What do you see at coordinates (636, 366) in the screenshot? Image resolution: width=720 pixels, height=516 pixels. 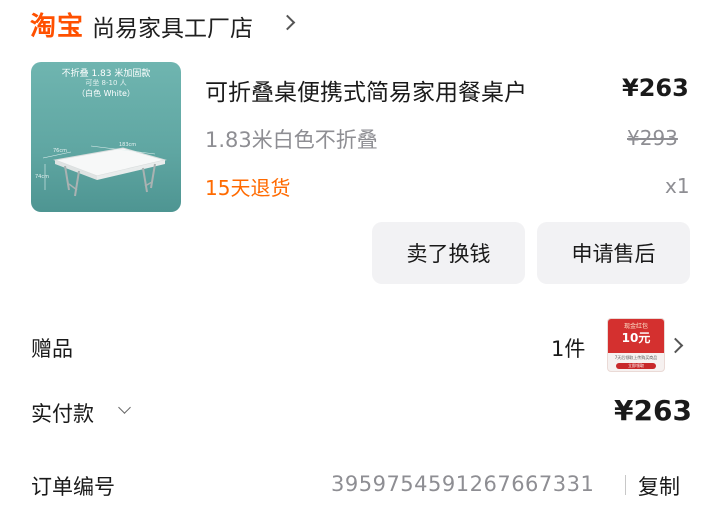 I see `coupon-tag: 立即领取` at bounding box center [636, 366].